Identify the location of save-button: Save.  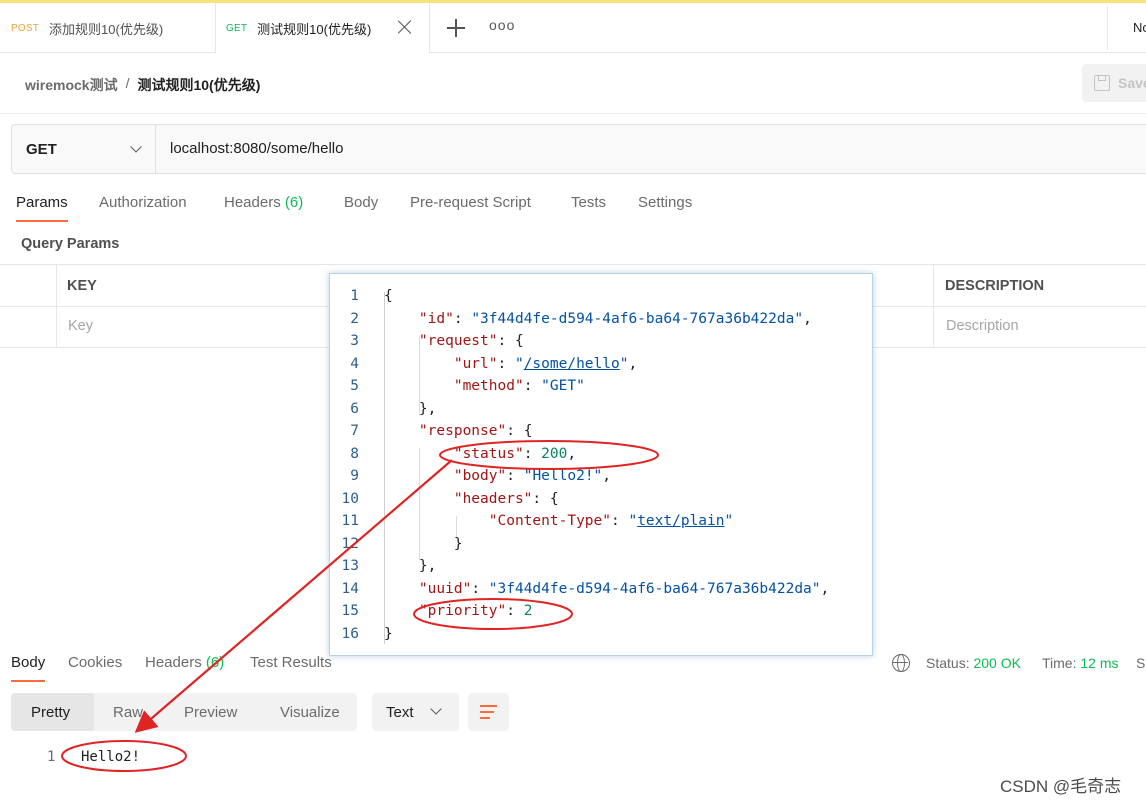
(1114, 83).